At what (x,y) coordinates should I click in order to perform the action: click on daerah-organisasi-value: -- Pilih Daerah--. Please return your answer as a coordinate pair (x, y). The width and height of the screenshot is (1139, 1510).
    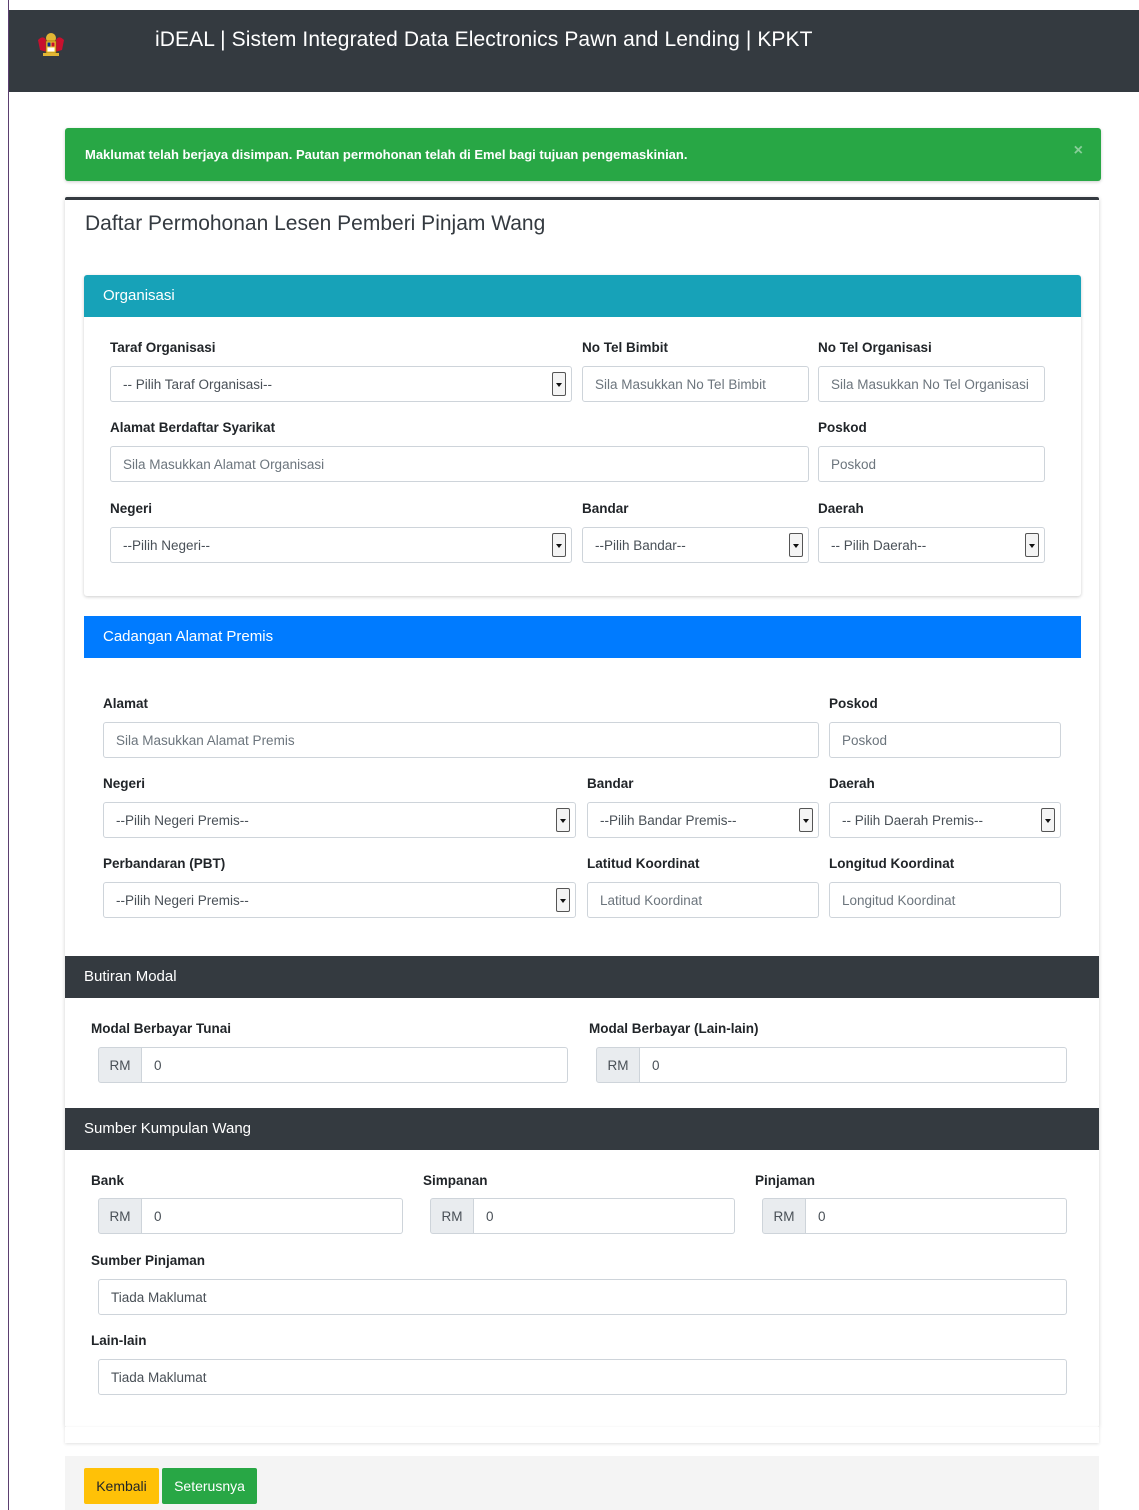
    Looking at the image, I should click on (879, 545).